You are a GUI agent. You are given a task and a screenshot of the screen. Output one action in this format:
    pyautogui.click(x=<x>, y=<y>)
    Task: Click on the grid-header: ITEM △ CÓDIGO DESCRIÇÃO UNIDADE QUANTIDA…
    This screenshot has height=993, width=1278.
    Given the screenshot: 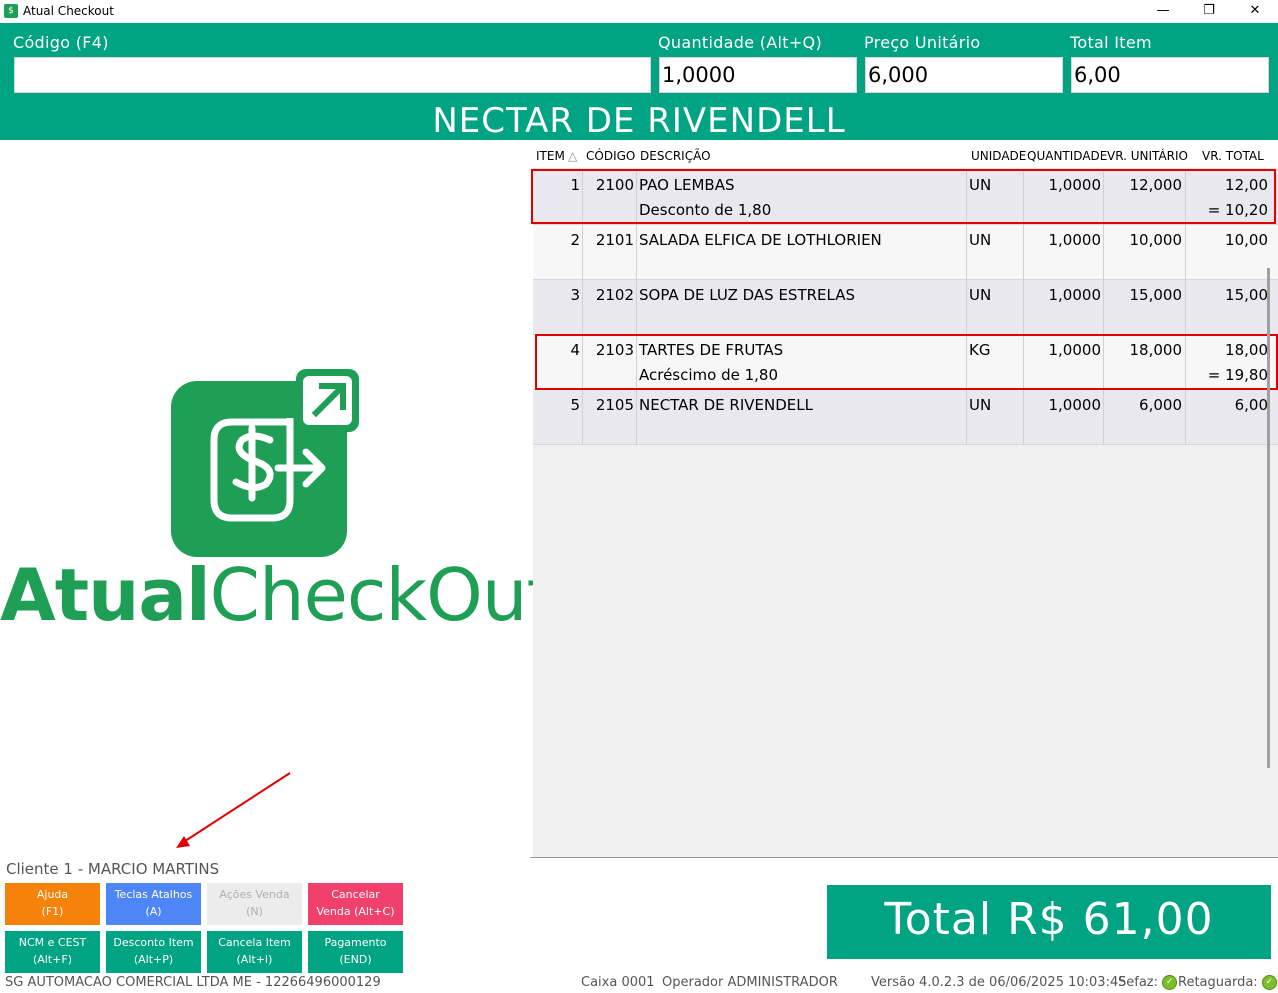 What is the action you would take?
    pyautogui.click(x=905, y=157)
    